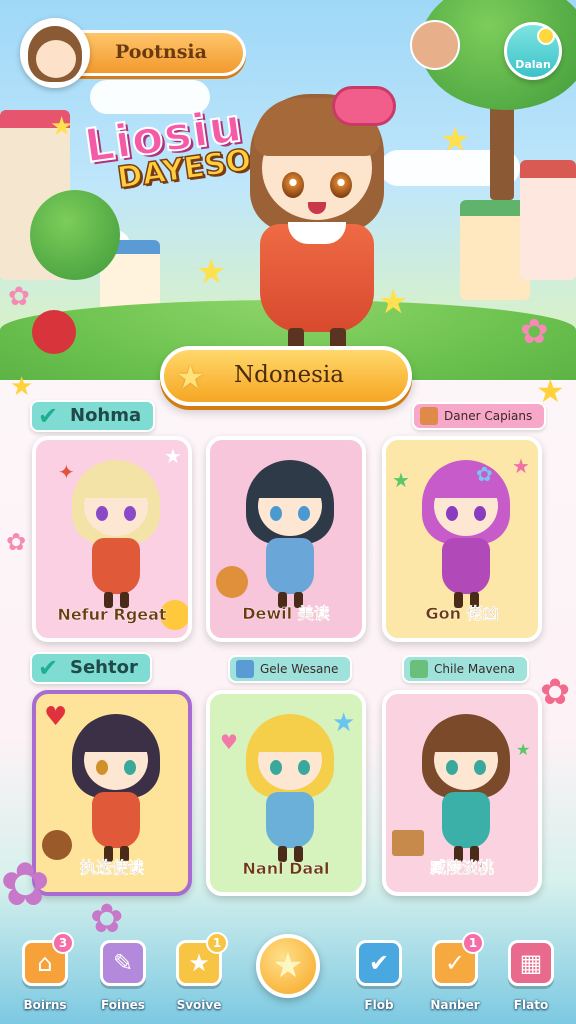 Image resolution: width=576 pixels, height=1024 pixels. What do you see at coordinates (66, 472) in the screenshot?
I see `bow-icon: ✦` at bounding box center [66, 472].